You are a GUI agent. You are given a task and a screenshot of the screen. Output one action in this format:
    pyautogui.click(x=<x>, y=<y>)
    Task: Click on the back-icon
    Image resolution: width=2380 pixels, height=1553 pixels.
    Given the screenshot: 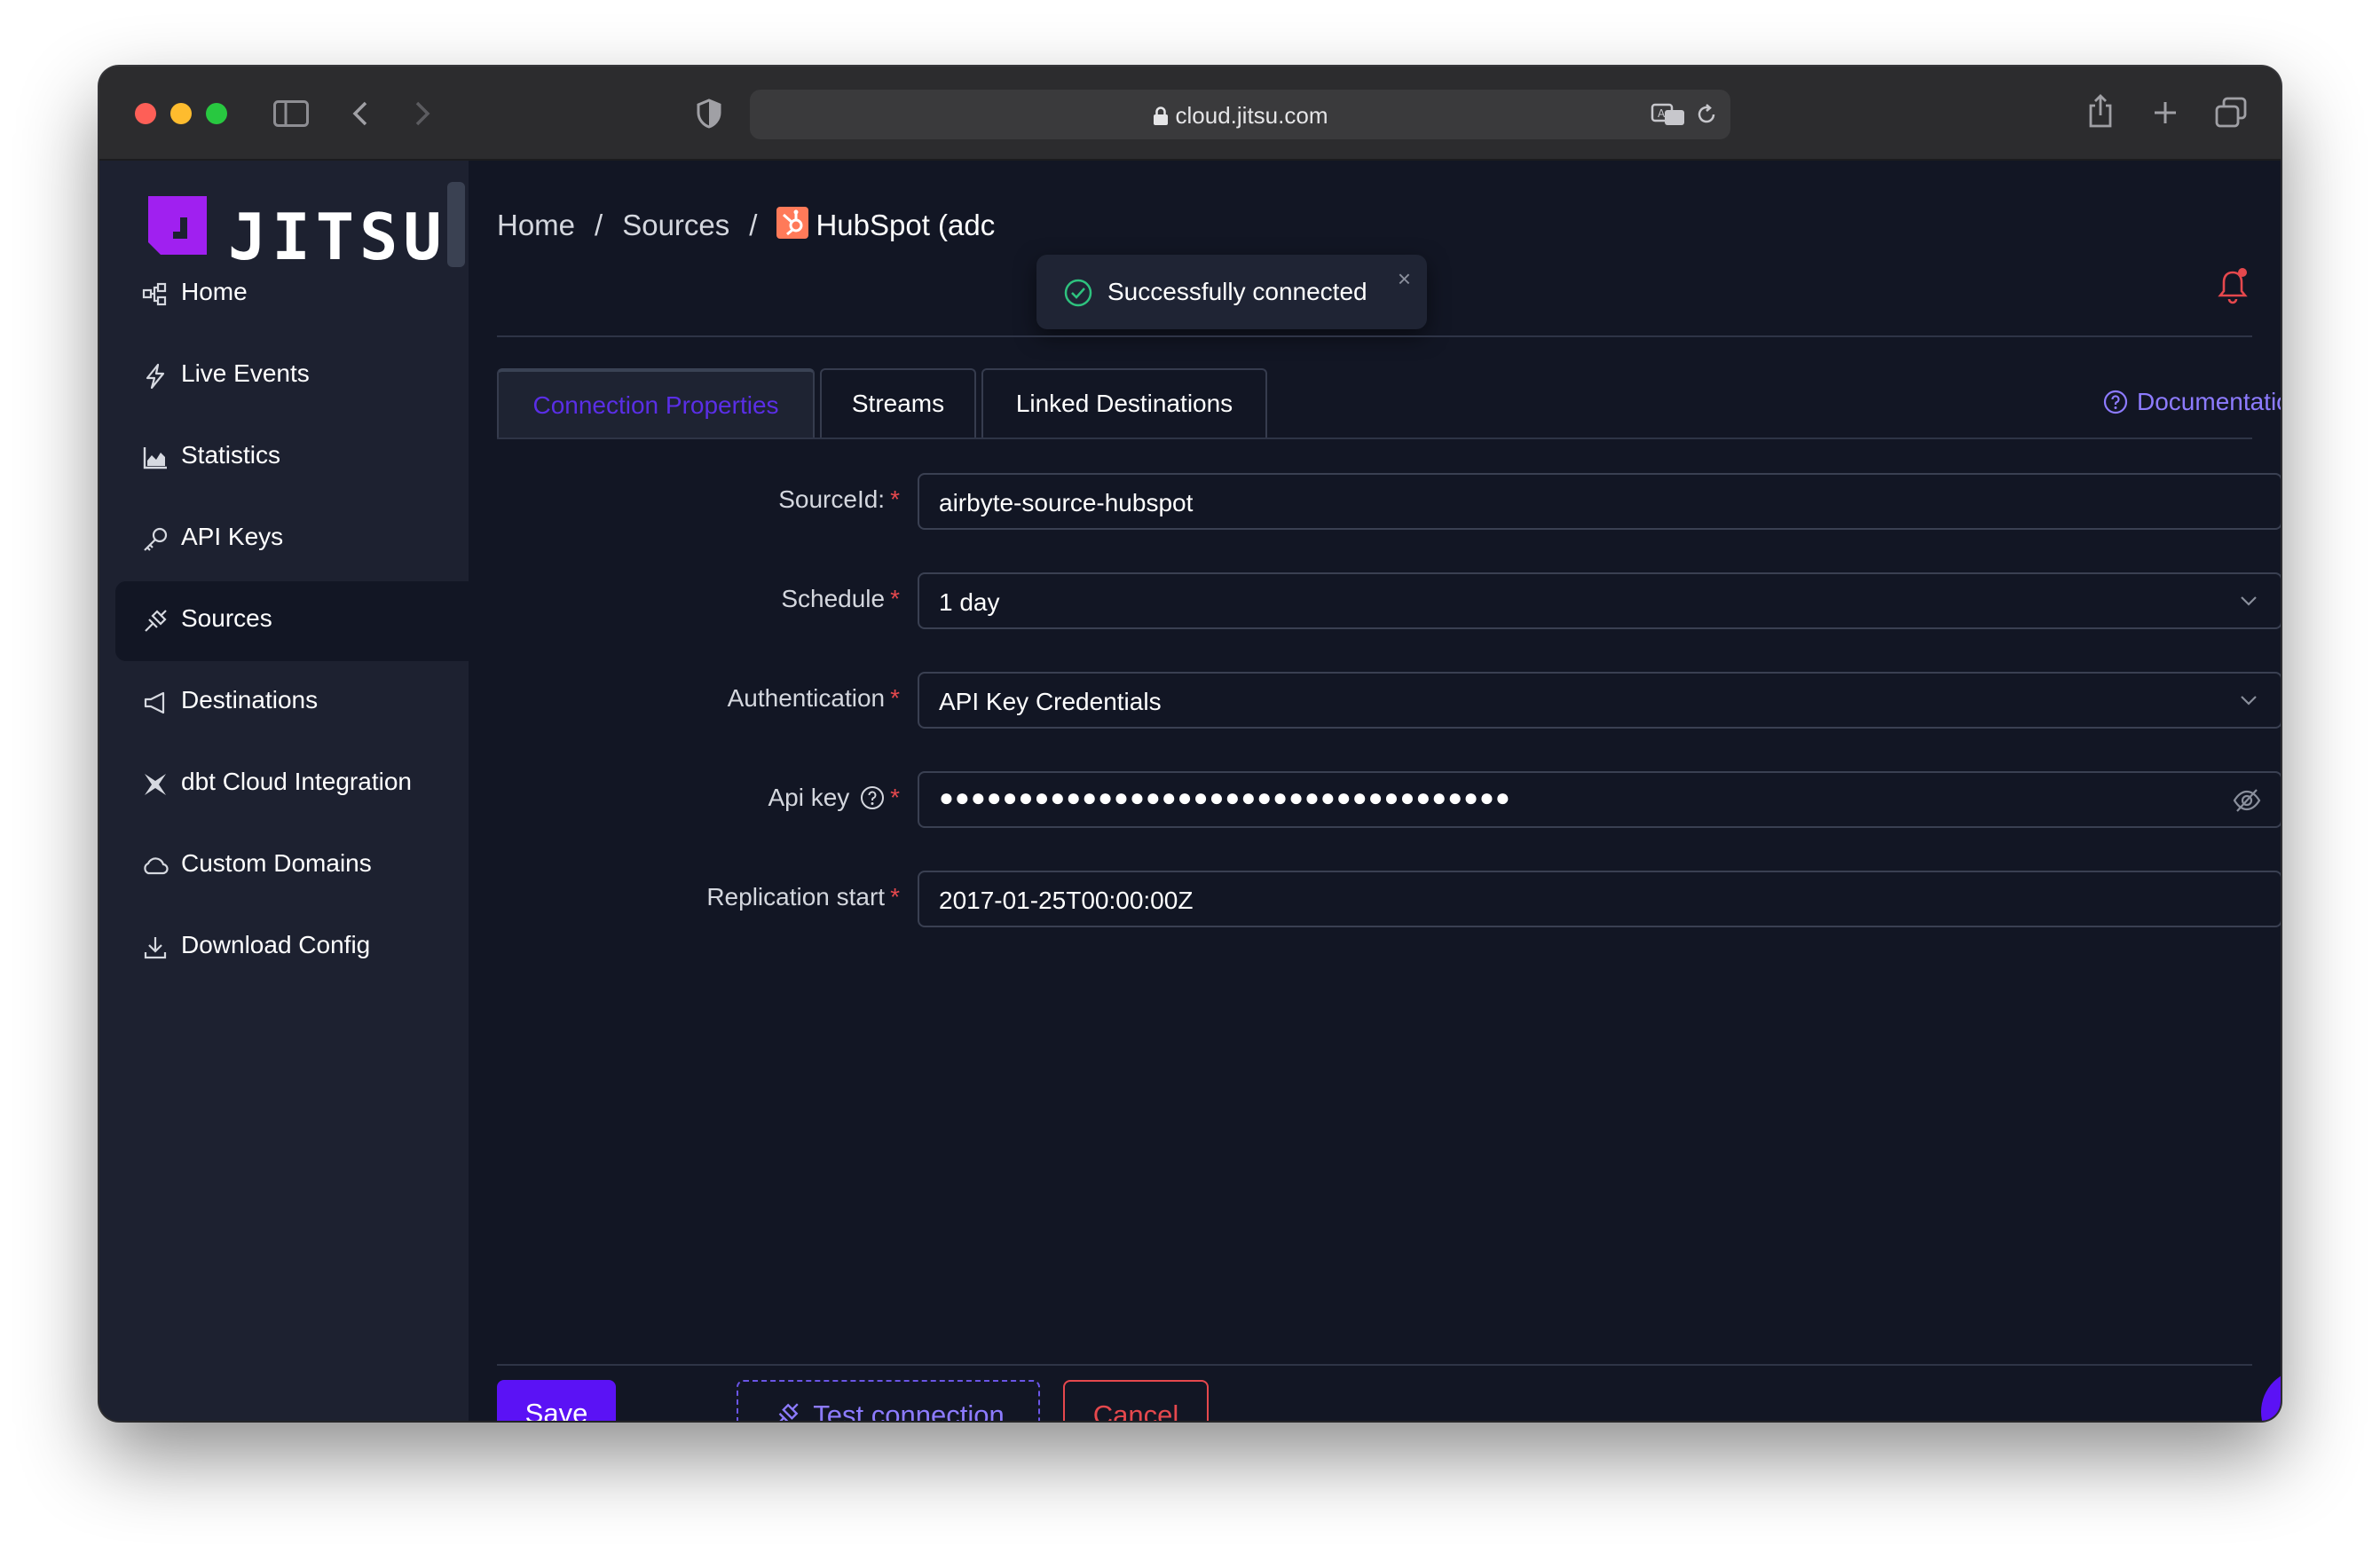 What is the action you would take?
    pyautogui.click(x=360, y=113)
    